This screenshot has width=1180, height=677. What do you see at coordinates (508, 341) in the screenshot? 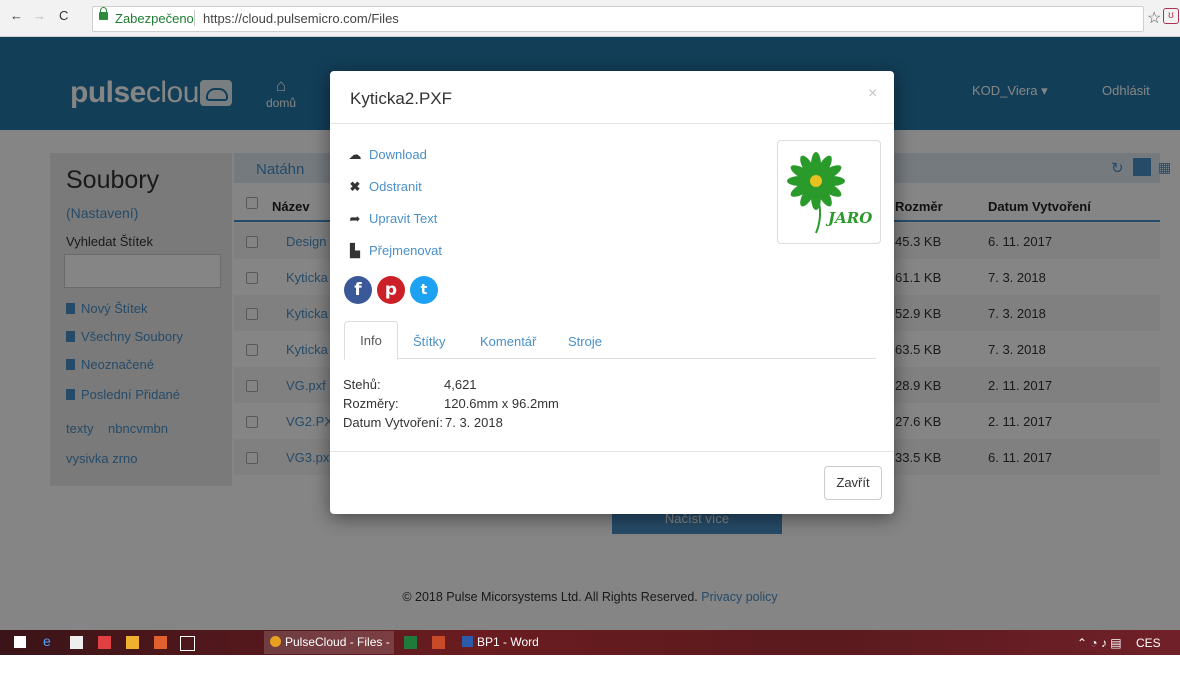
I see `tab-comment: Komentář` at bounding box center [508, 341].